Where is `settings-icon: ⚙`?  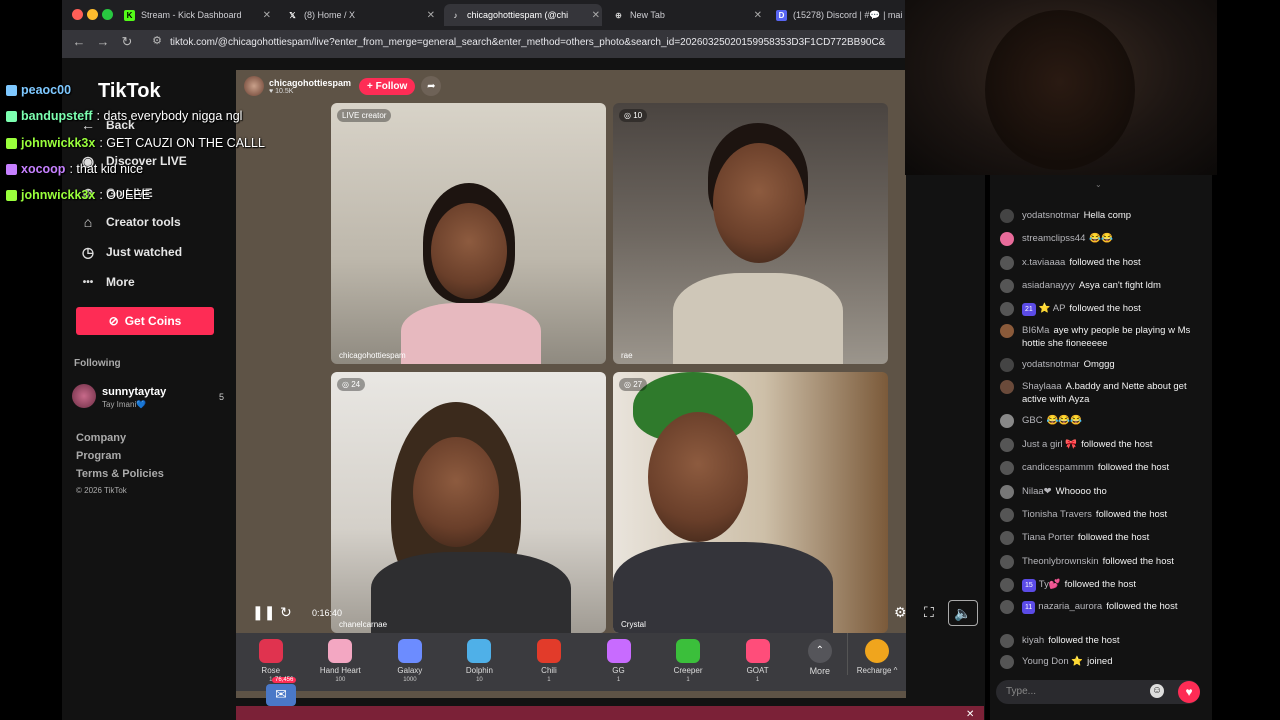 settings-icon: ⚙ is located at coordinates (900, 612).